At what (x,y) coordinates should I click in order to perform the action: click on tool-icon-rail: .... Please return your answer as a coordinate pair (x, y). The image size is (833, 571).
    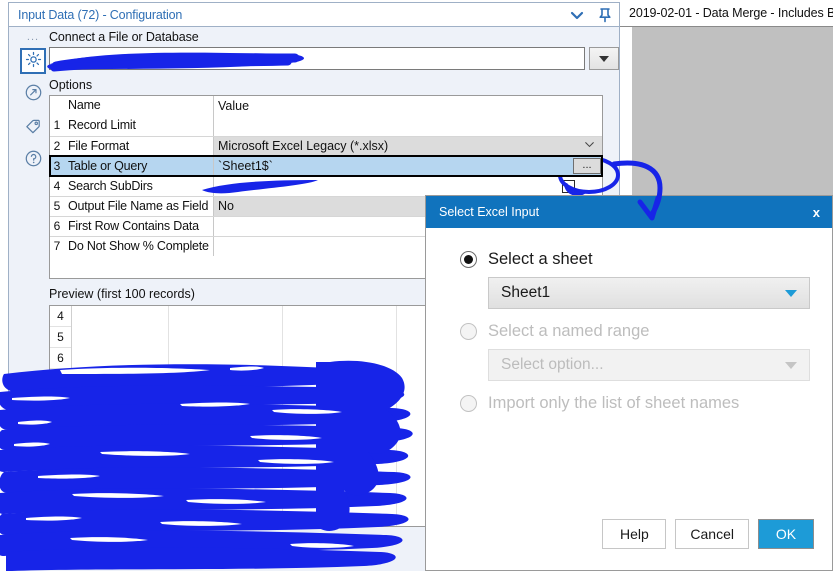
    Looking at the image, I should click on (33, 105).